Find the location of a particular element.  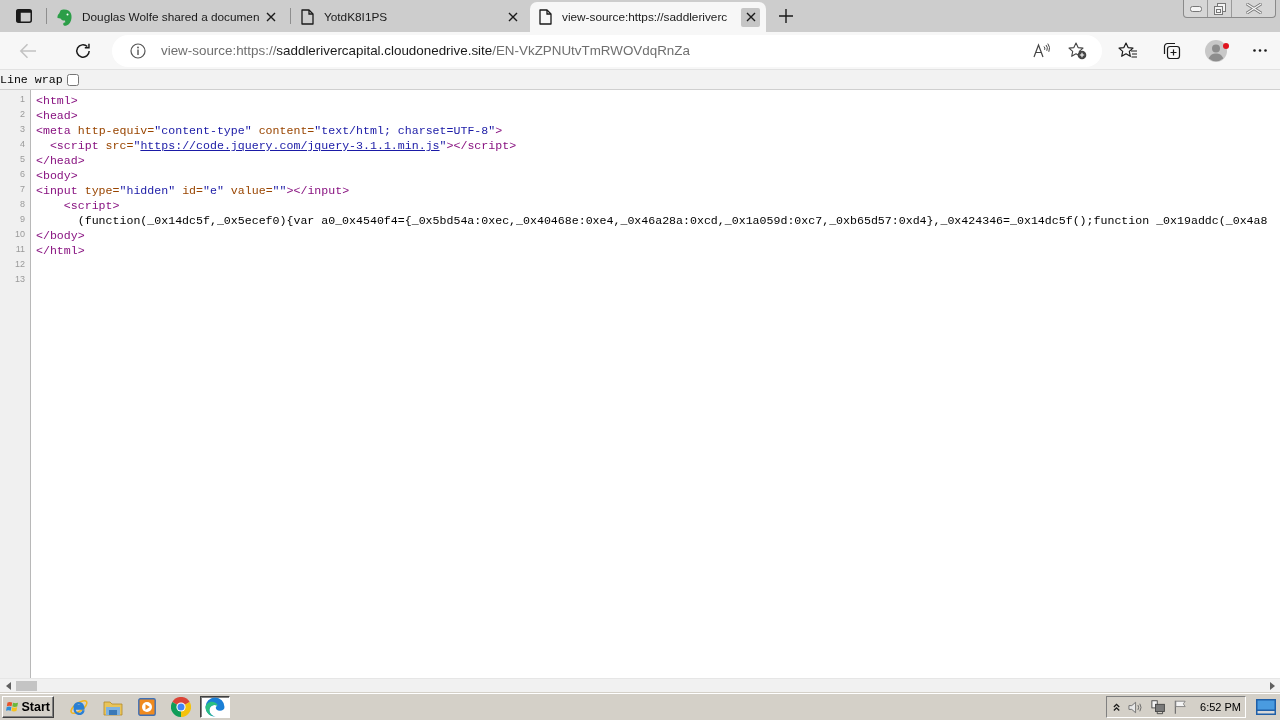

taskbar-button is located at coordinates (215, 707).